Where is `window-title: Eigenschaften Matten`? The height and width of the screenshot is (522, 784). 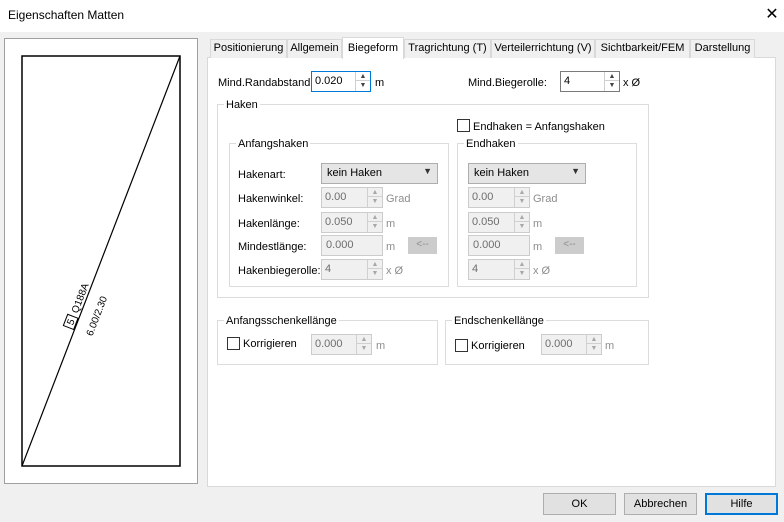 window-title: Eigenschaften Matten is located at coordinates (66, 15).